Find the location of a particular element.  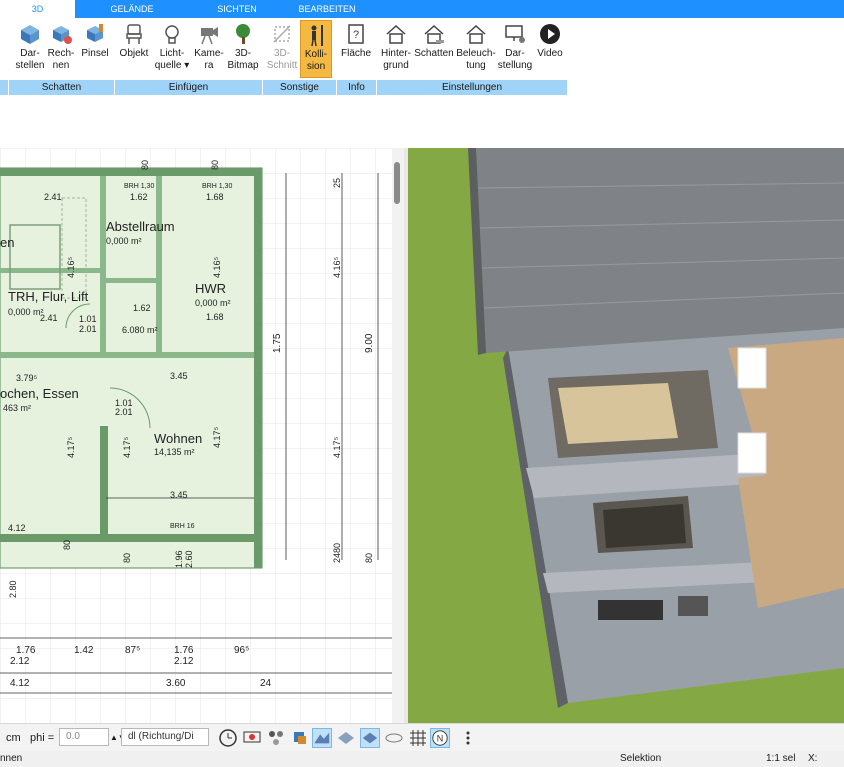

monitor-icon is located at coordinates (252, 738).